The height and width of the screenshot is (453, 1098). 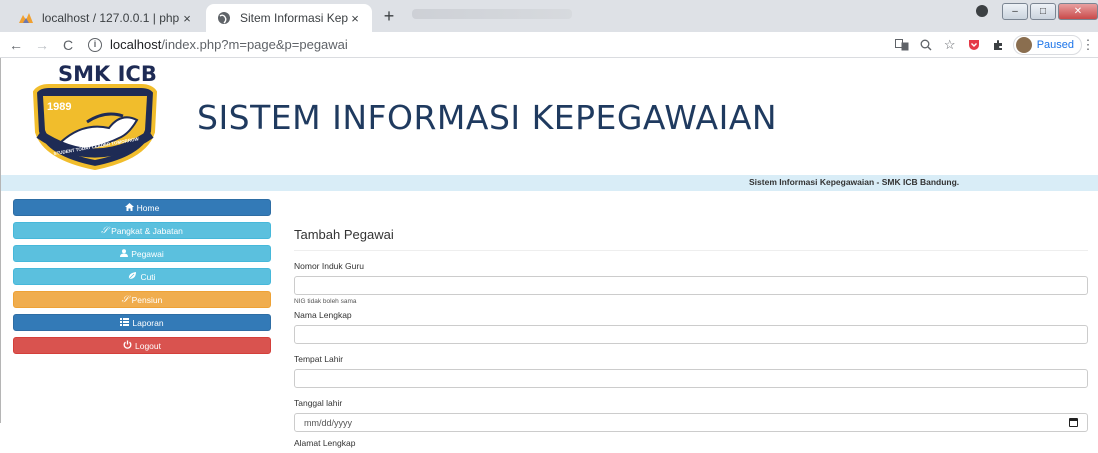 I want to click on sidebar-item-label: Home, so click(x=148, y=207).